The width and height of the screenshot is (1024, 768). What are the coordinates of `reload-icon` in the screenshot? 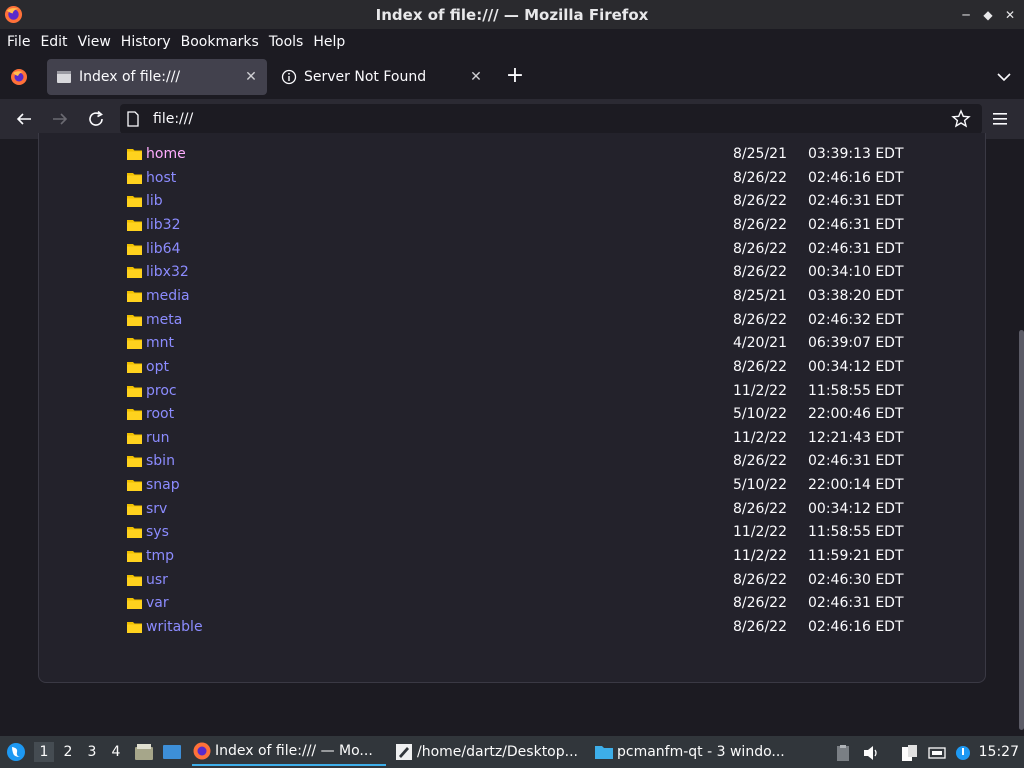 It's located at (96, 118).